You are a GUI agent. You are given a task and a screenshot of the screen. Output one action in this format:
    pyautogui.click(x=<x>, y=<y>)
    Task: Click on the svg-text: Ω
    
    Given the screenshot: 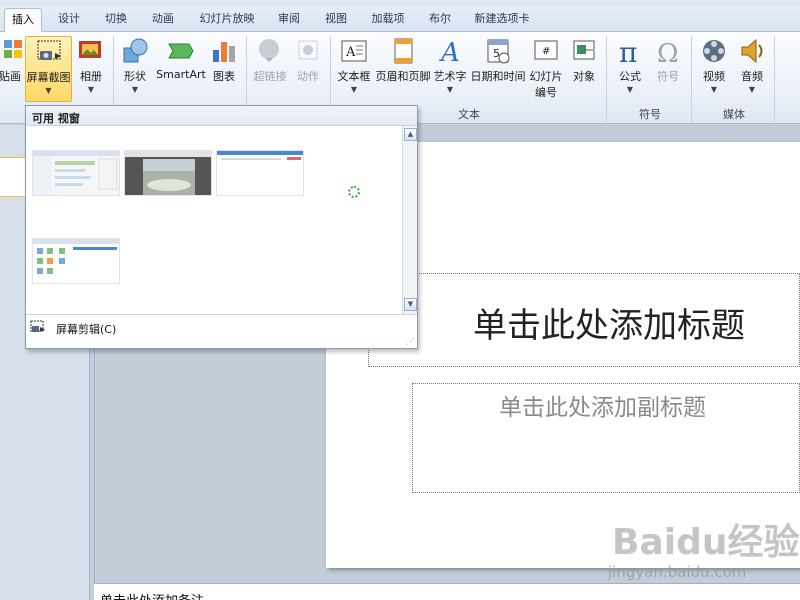 What is the action you would take?
    pyautogui.click(x=668, y=52)
    